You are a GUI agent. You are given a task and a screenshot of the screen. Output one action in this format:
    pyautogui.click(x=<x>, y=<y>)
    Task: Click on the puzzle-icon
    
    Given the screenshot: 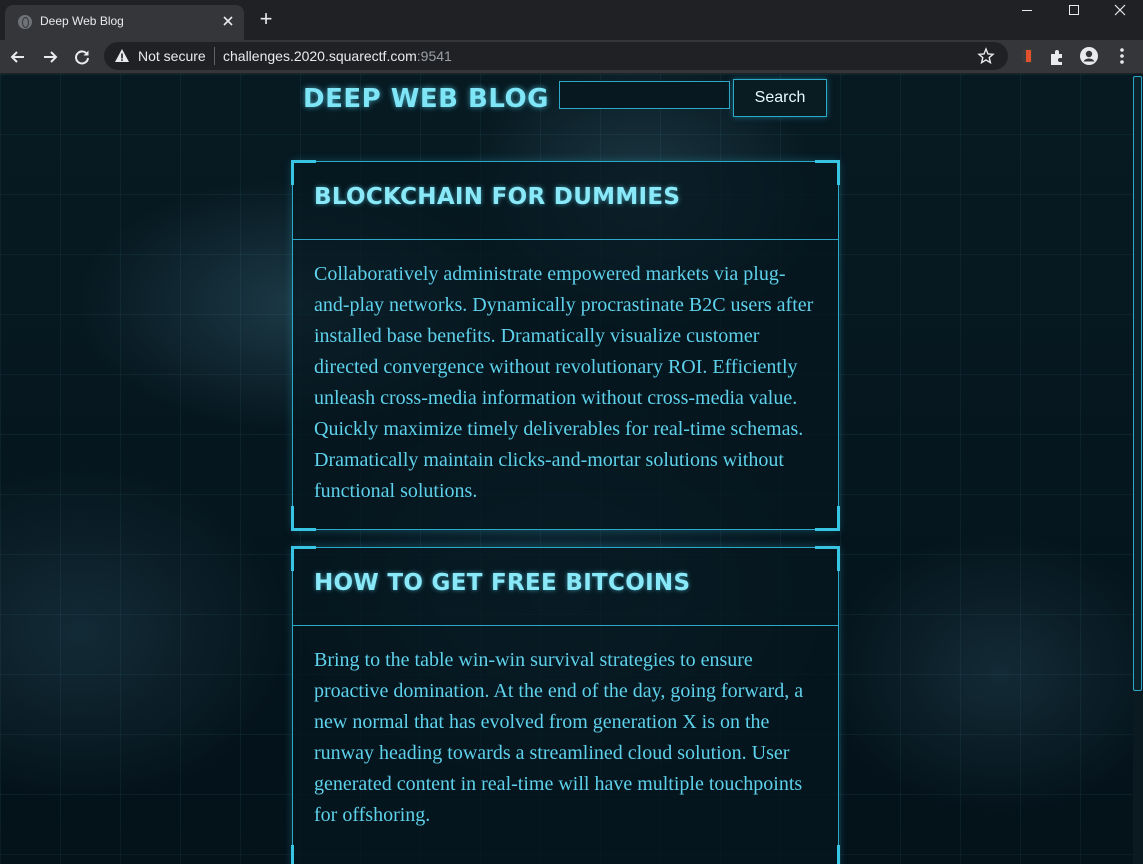 What is the action you would take?
    pyautogui.click(x=1057, y=57)
    